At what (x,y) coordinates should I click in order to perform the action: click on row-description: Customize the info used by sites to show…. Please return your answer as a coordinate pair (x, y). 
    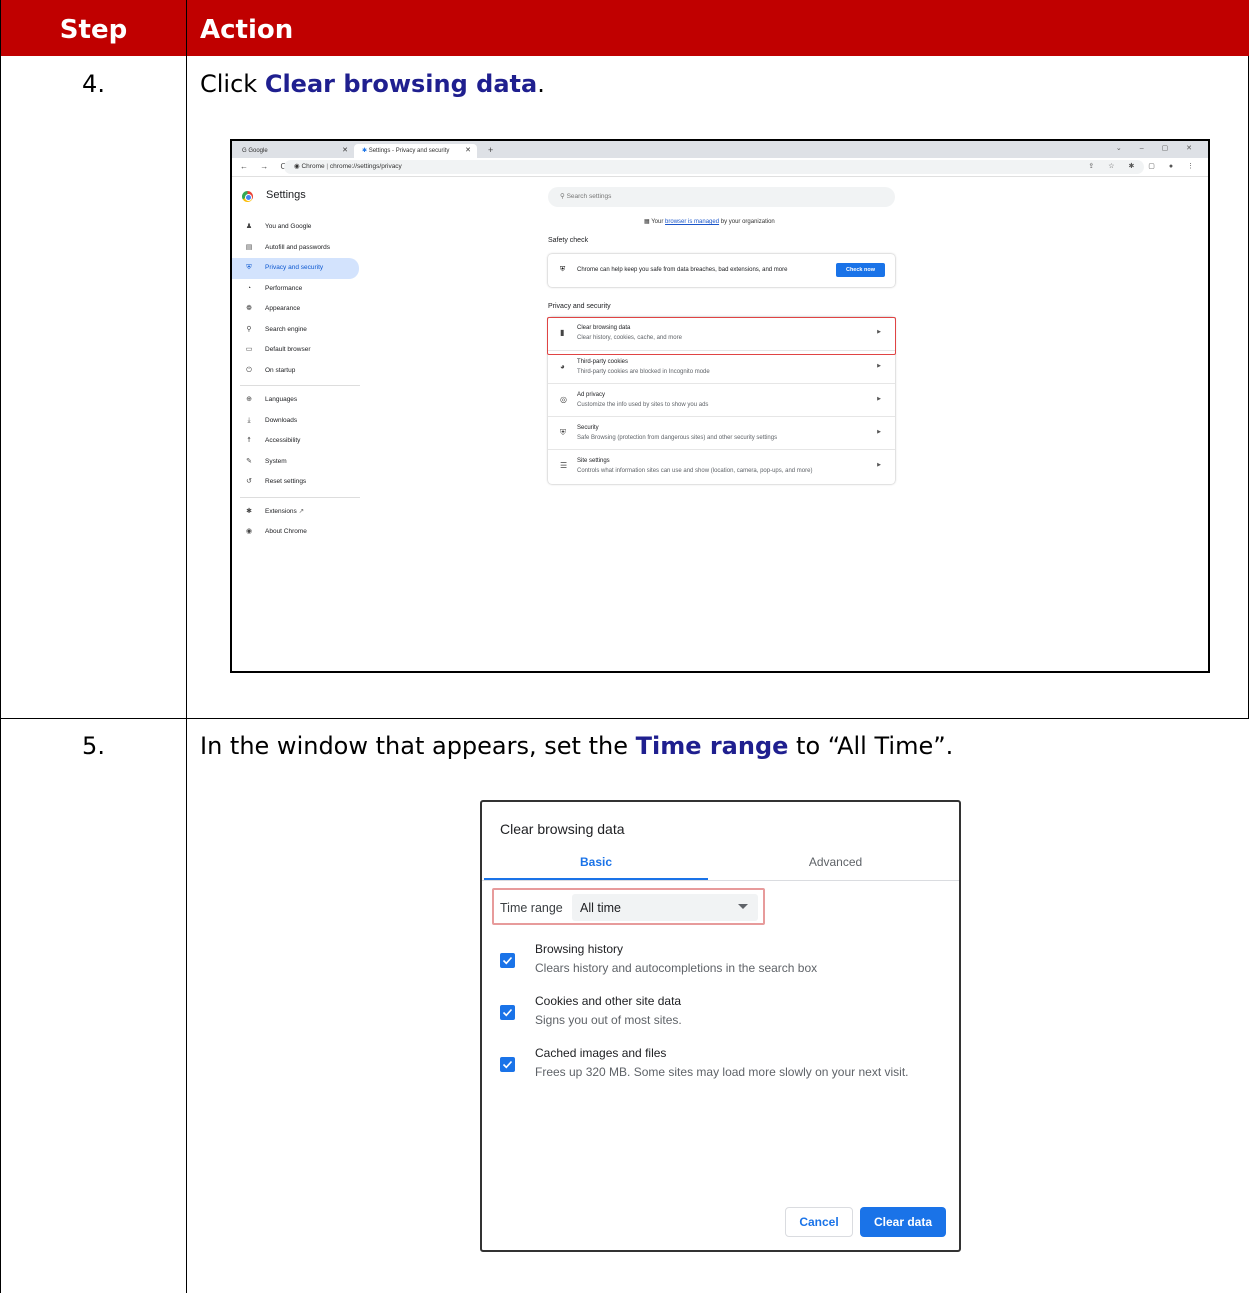
    Looking at the image, I should click on (643, 405).